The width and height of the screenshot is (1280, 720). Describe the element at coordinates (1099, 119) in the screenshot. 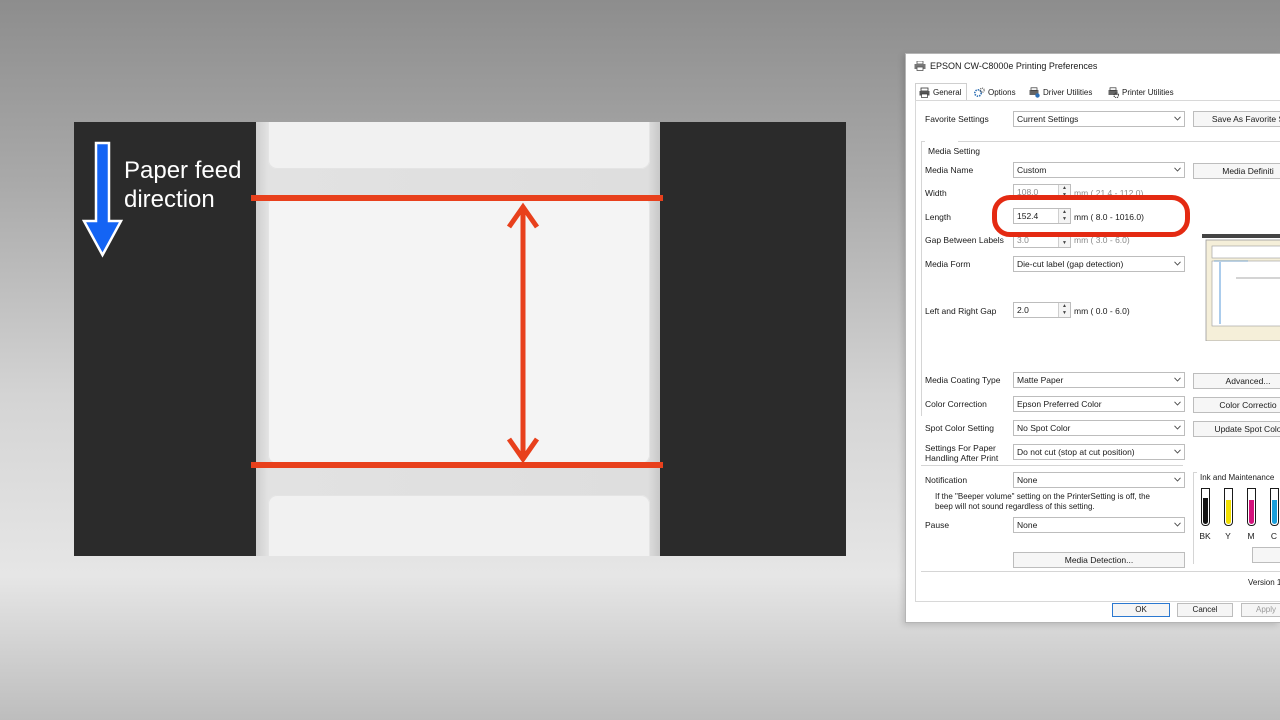

I see `favorite-settings-select: Current Settings` at that location.